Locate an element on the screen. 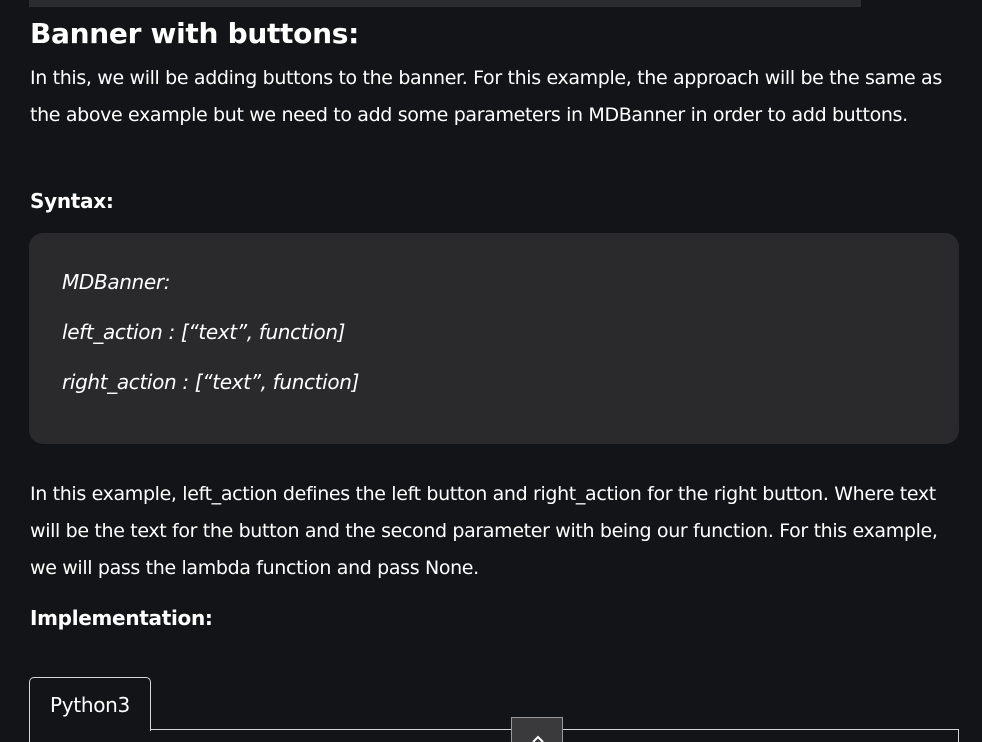  tab-python3: Python3 is located at coordinates (90, 704).